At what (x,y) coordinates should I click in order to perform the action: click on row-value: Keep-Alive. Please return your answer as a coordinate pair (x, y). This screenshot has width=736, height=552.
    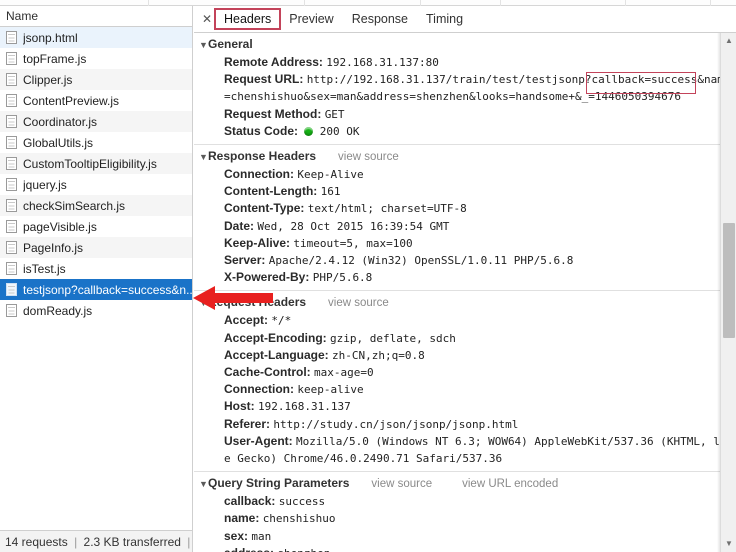
    Looking at the image, I should click on (330, 175).